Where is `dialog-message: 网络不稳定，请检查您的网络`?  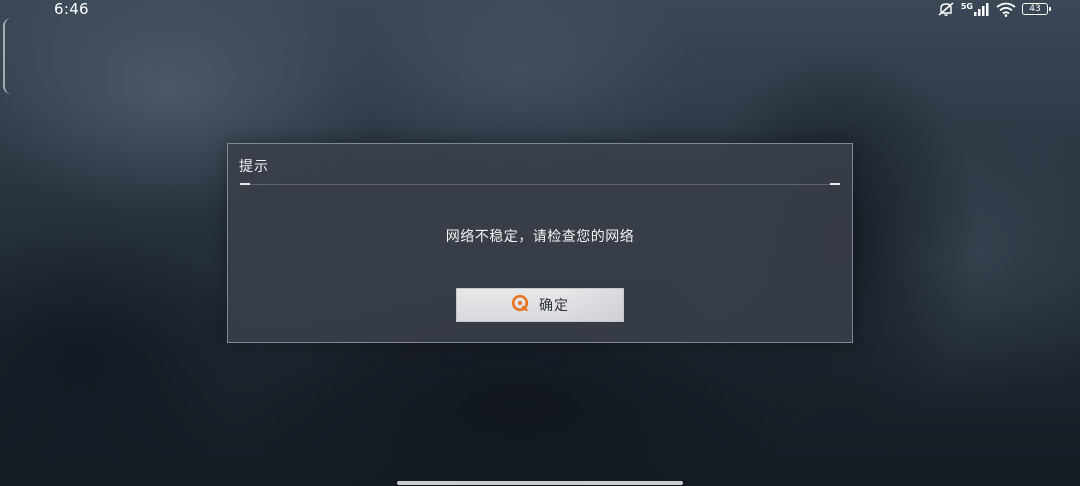
dialog-message: 网络不稳定，请检查您的网络 is located at coordinates (540, 237).